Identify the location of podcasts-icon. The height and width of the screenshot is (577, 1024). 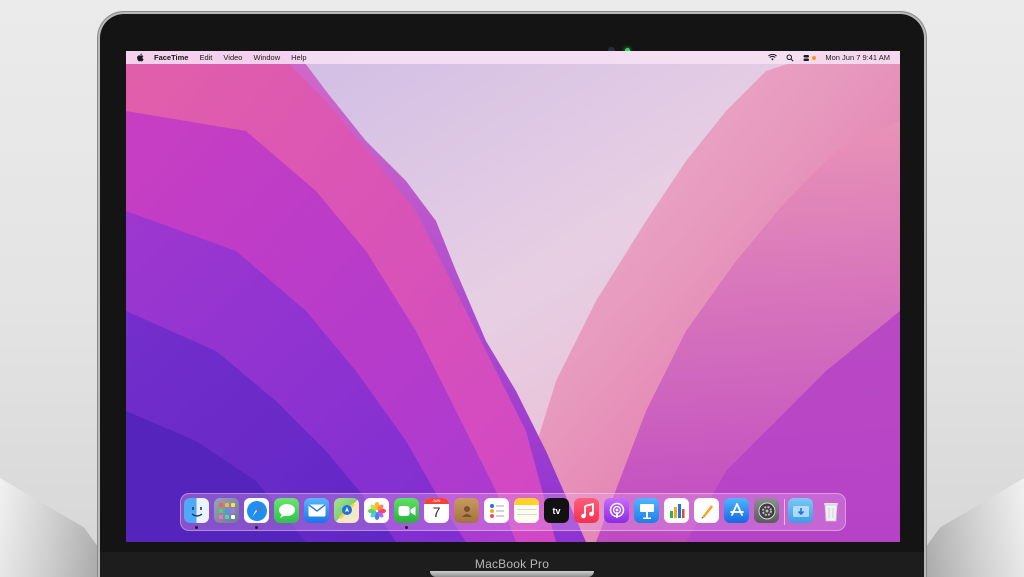
(616, 510).